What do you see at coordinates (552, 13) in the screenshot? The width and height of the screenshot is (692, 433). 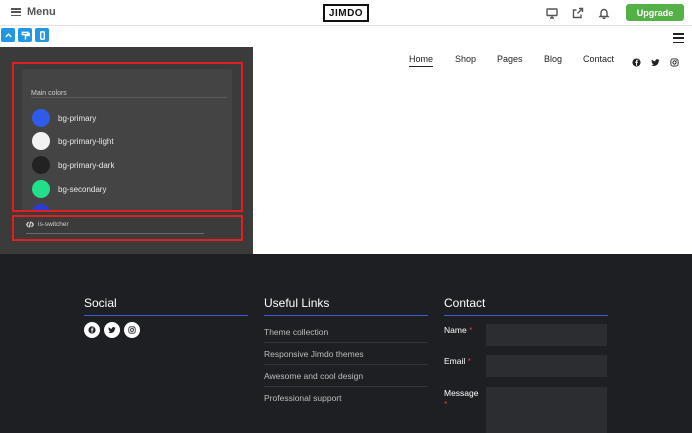 I see `desktop-icon` at bounding box center [552, 13].